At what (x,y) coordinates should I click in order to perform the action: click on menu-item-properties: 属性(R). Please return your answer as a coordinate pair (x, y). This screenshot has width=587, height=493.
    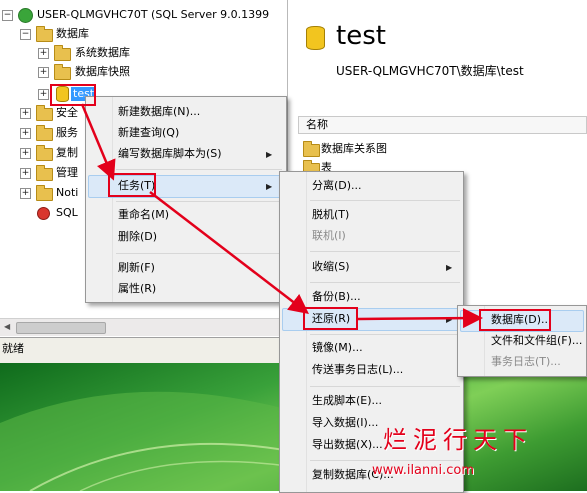
    Looking at the image, I should click on (137, 289).